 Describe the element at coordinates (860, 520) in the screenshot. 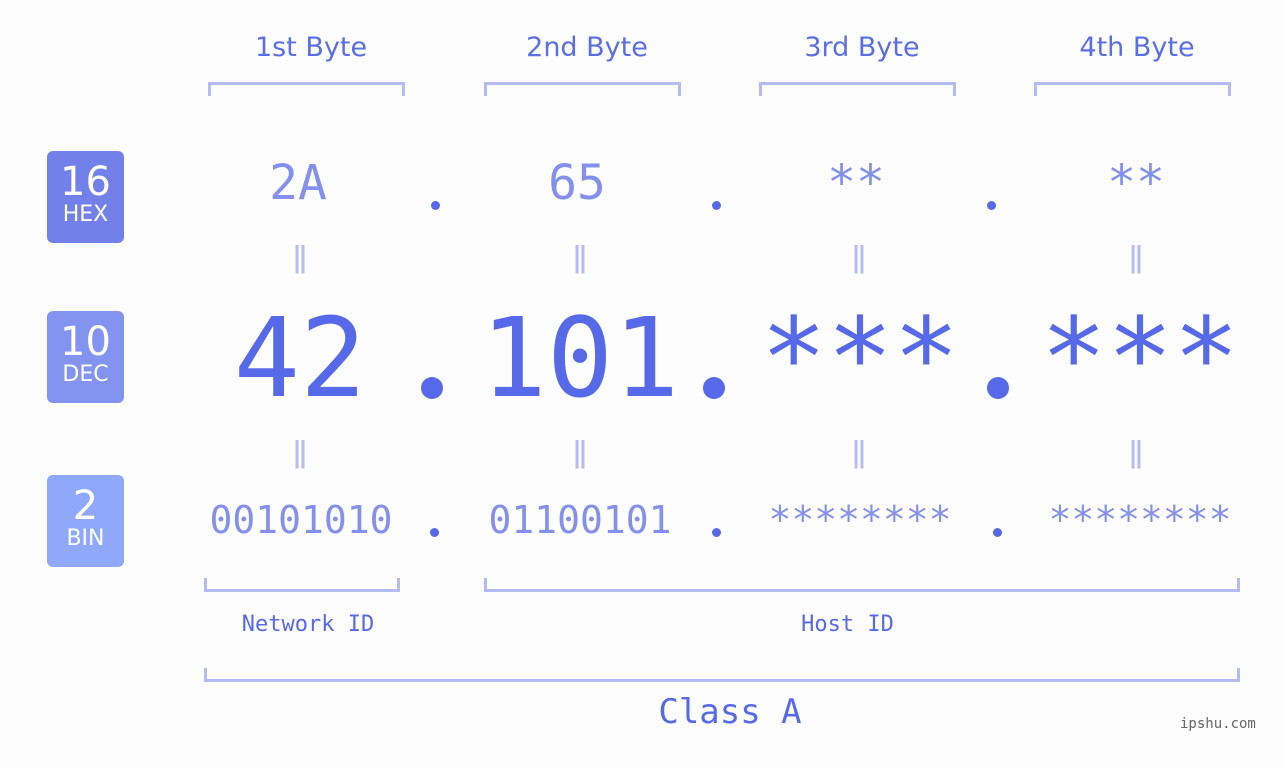

I see `bin-byte-3: ********` at that location.